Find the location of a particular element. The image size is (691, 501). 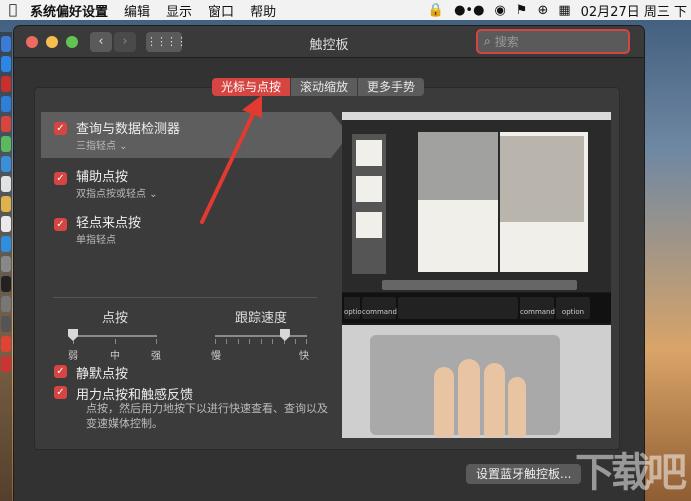

messages-icon is located at coordinates (6, 144).